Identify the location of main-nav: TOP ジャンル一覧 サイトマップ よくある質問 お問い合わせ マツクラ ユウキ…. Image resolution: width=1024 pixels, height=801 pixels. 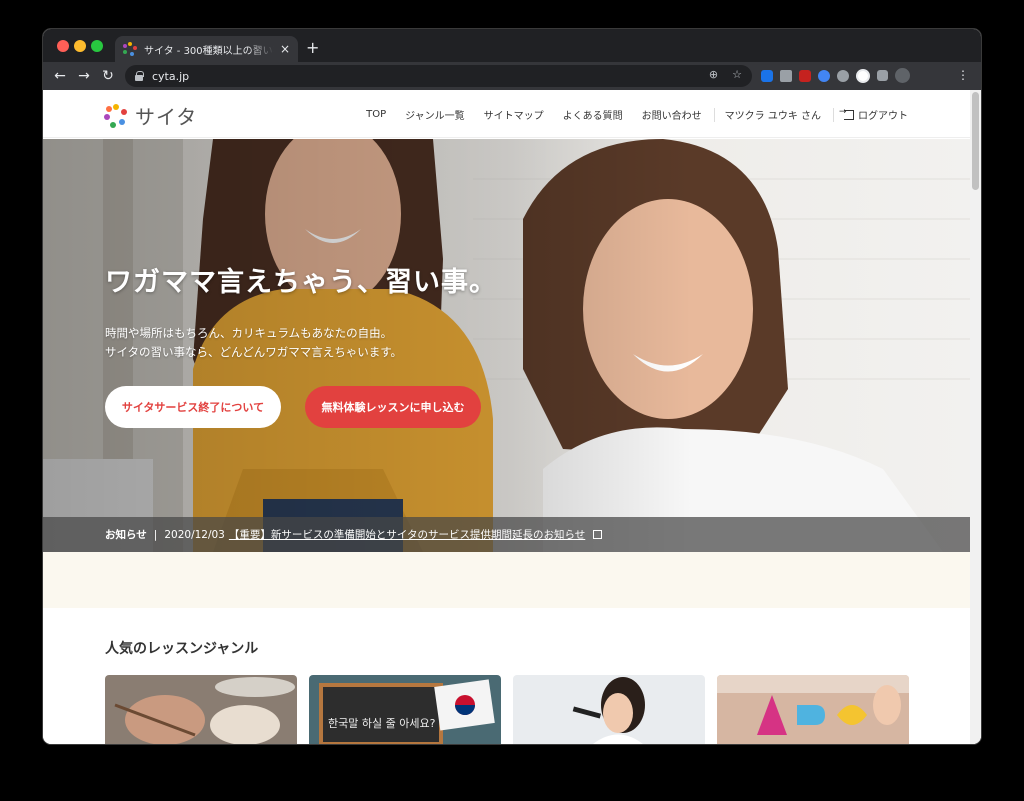
(627, 115).